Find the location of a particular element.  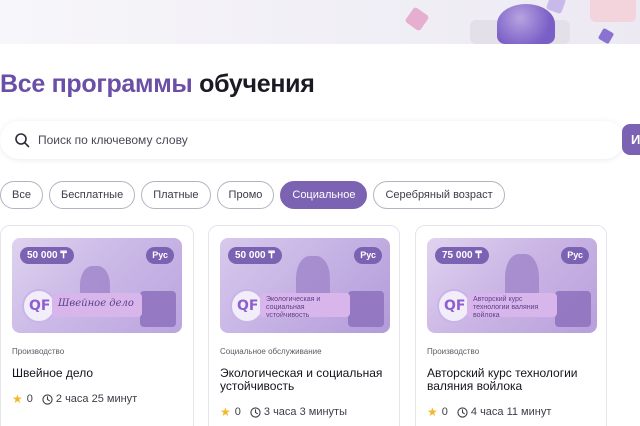

page-title-accent: Все программы is located at coordinates (96, 84).